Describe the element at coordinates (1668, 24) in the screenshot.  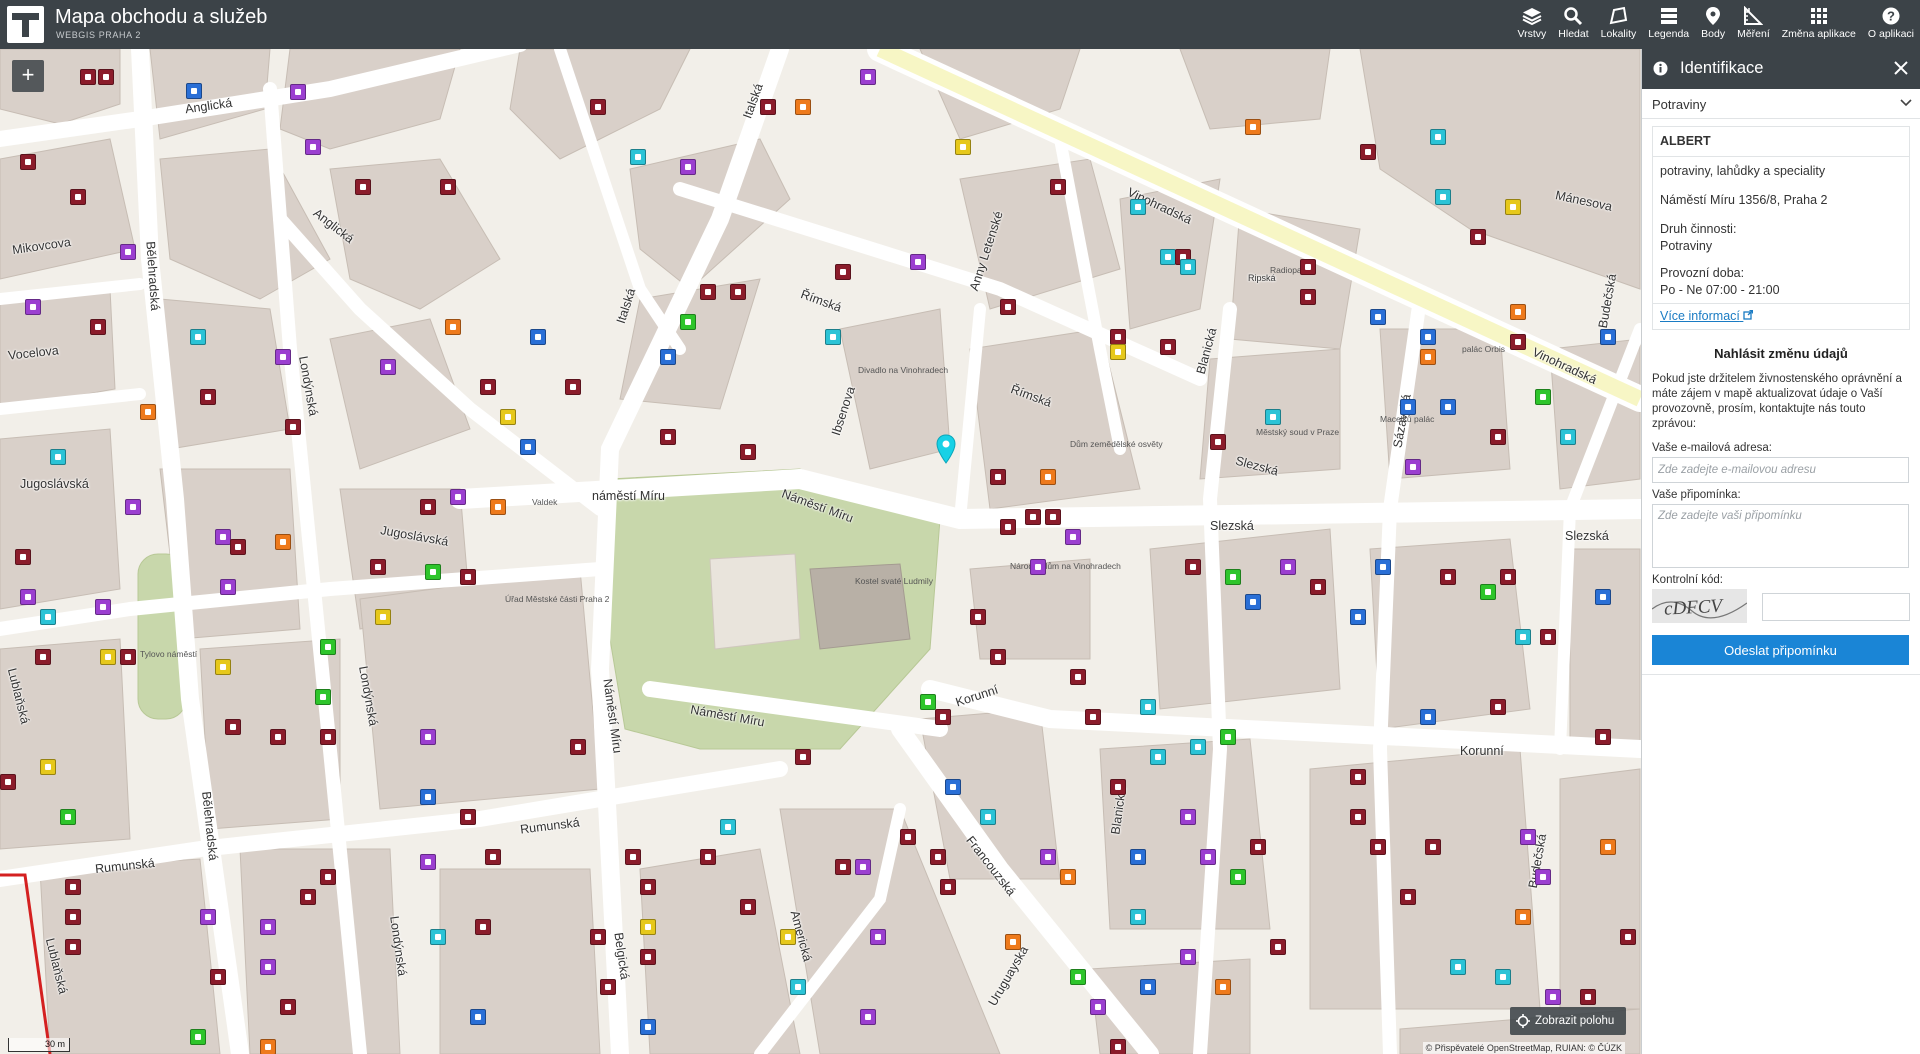
I see `tool-legend: Legenda` at that location.